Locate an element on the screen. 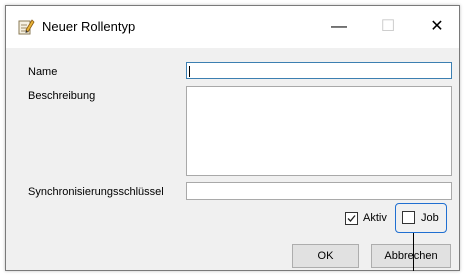 This screenshot has width=468, height=279. title-bar: Neuer Rollentyp — ☐ ✕ is located at coordinates (232, 27).